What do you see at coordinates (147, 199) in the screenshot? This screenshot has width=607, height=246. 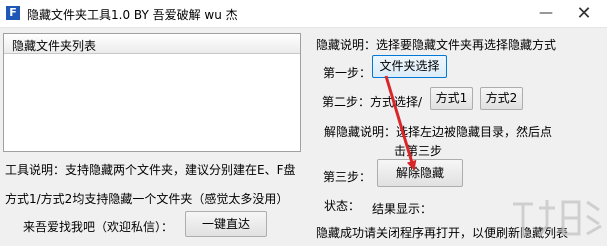 I see `mode-description: 方式1/方式2均支持隐藏一个文件夹（感觉太多没用）` at bounding box center [147, 199].